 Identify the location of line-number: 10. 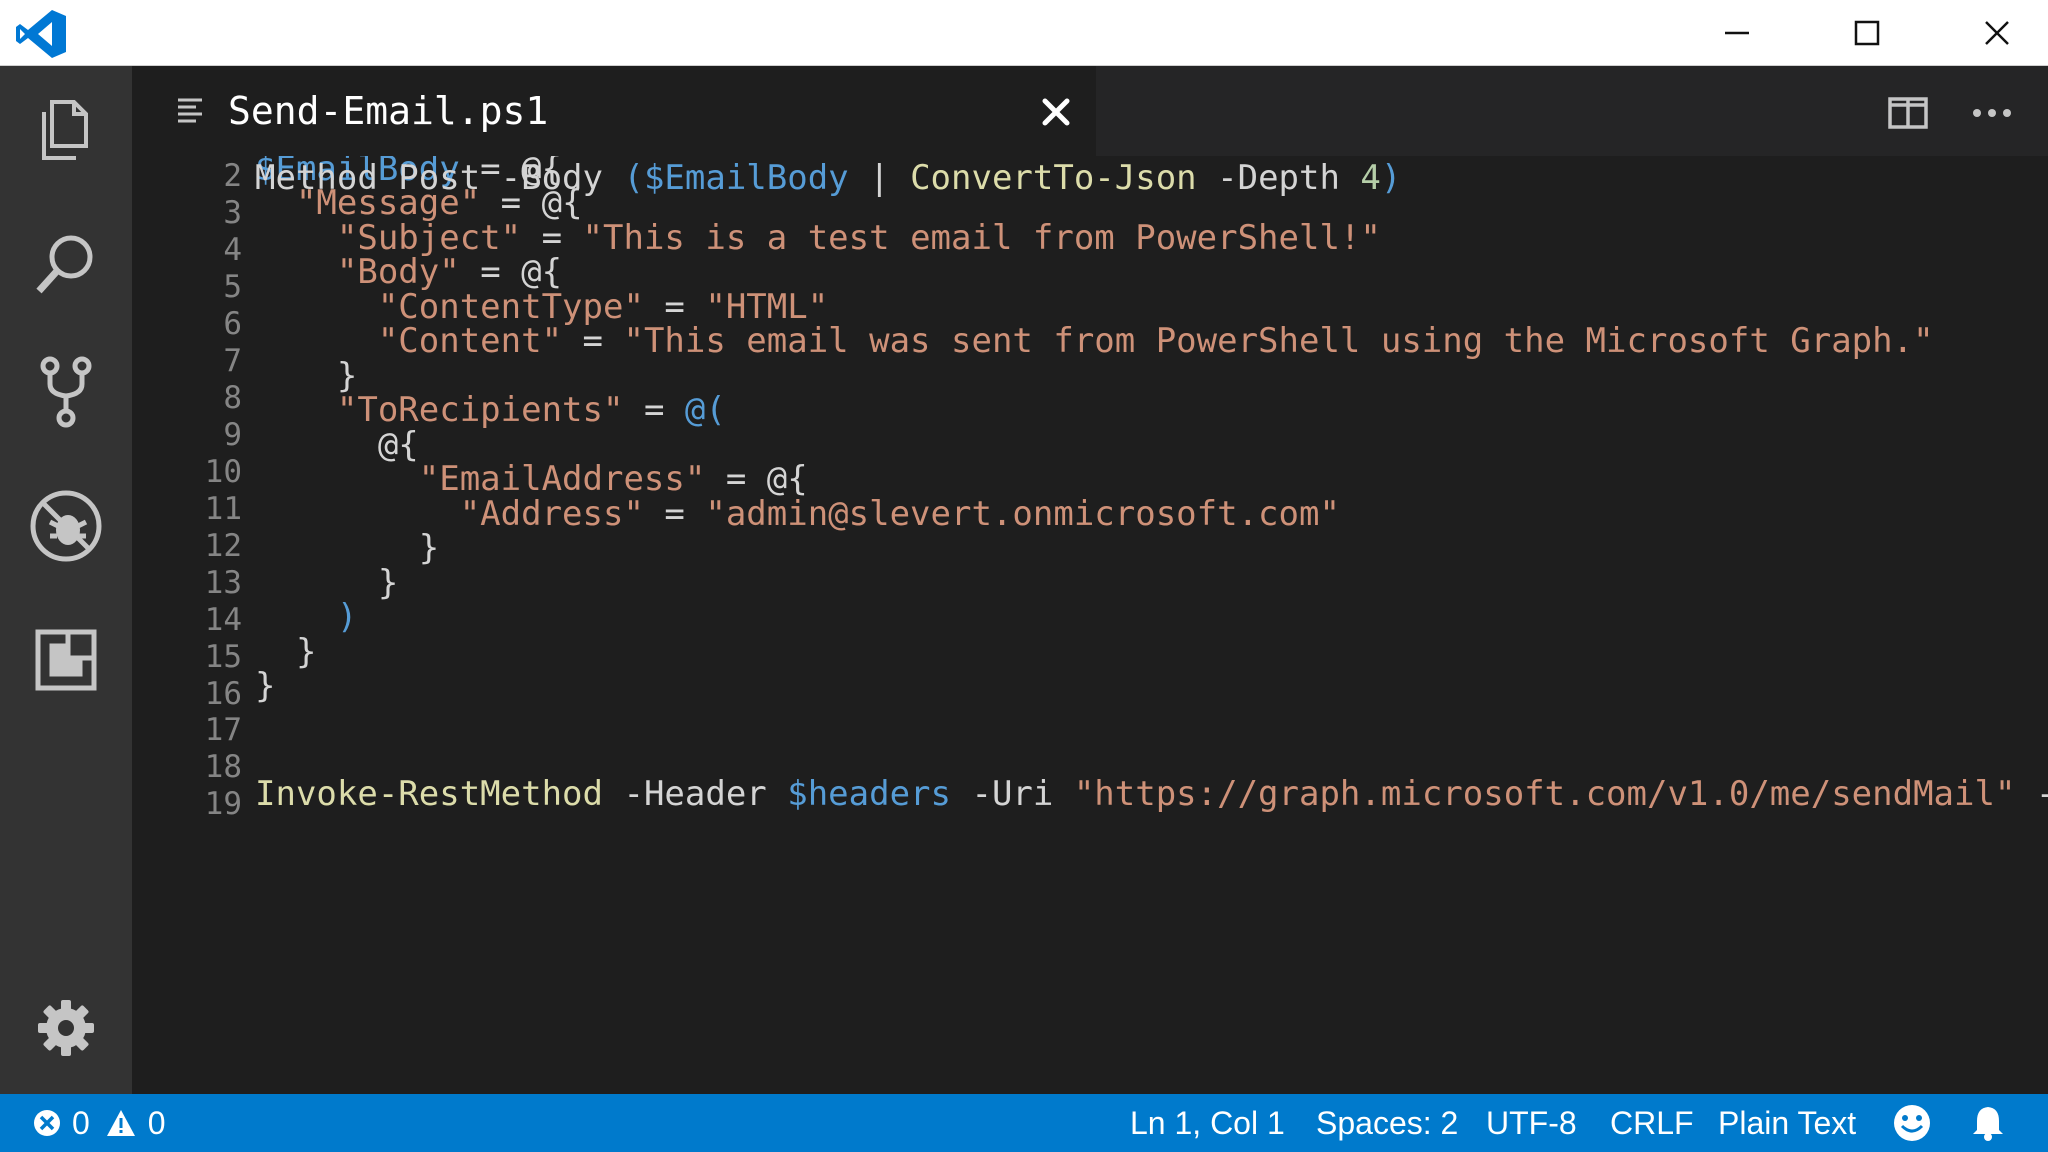
(223, 472).